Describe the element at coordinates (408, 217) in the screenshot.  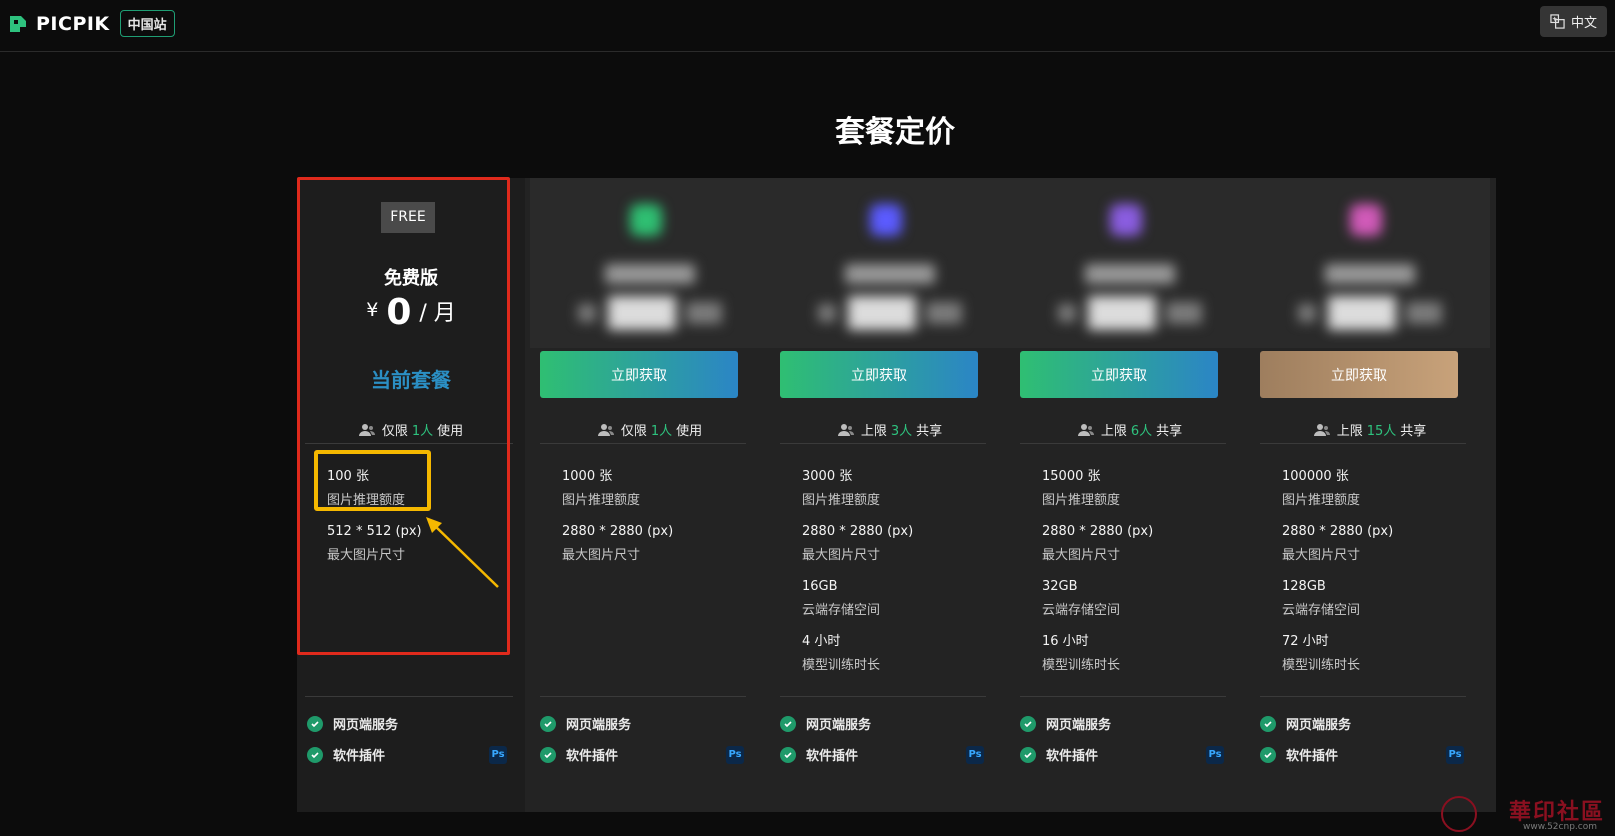
I see `free-tag: FREE` at that location.